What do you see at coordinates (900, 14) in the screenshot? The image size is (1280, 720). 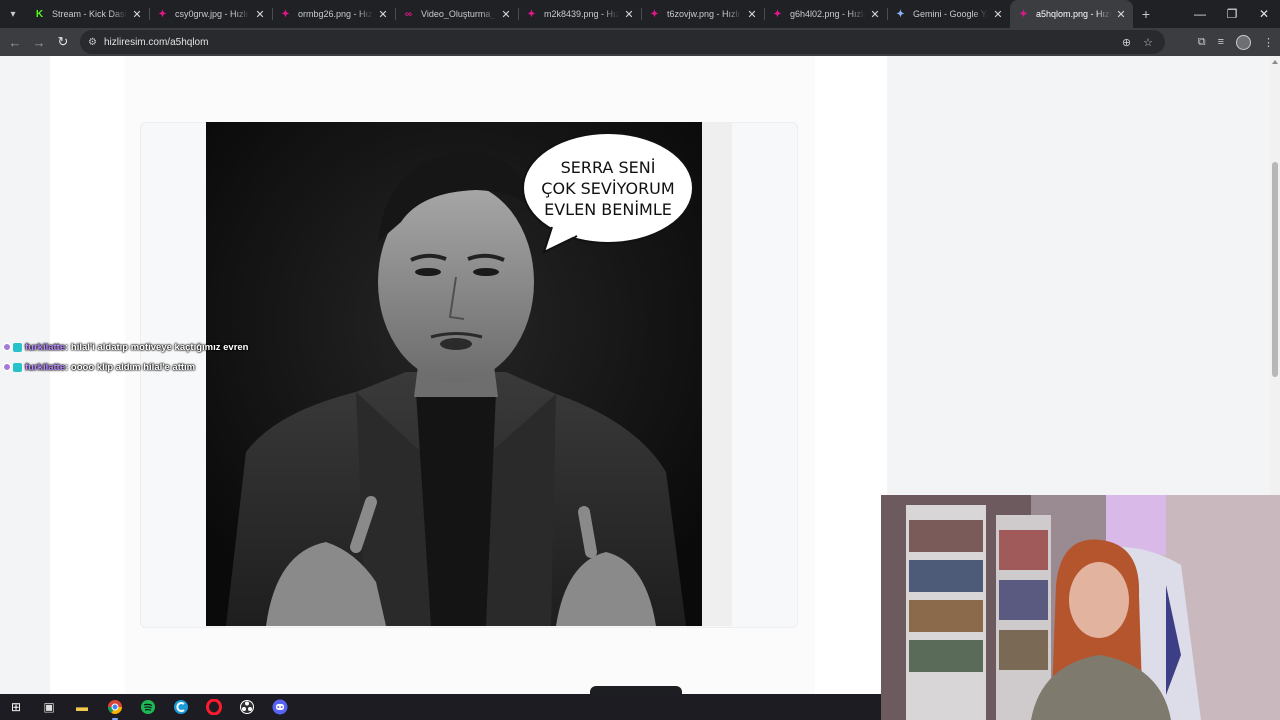 I see `gemini-icon: ✦` at bounding box center [900, 14].